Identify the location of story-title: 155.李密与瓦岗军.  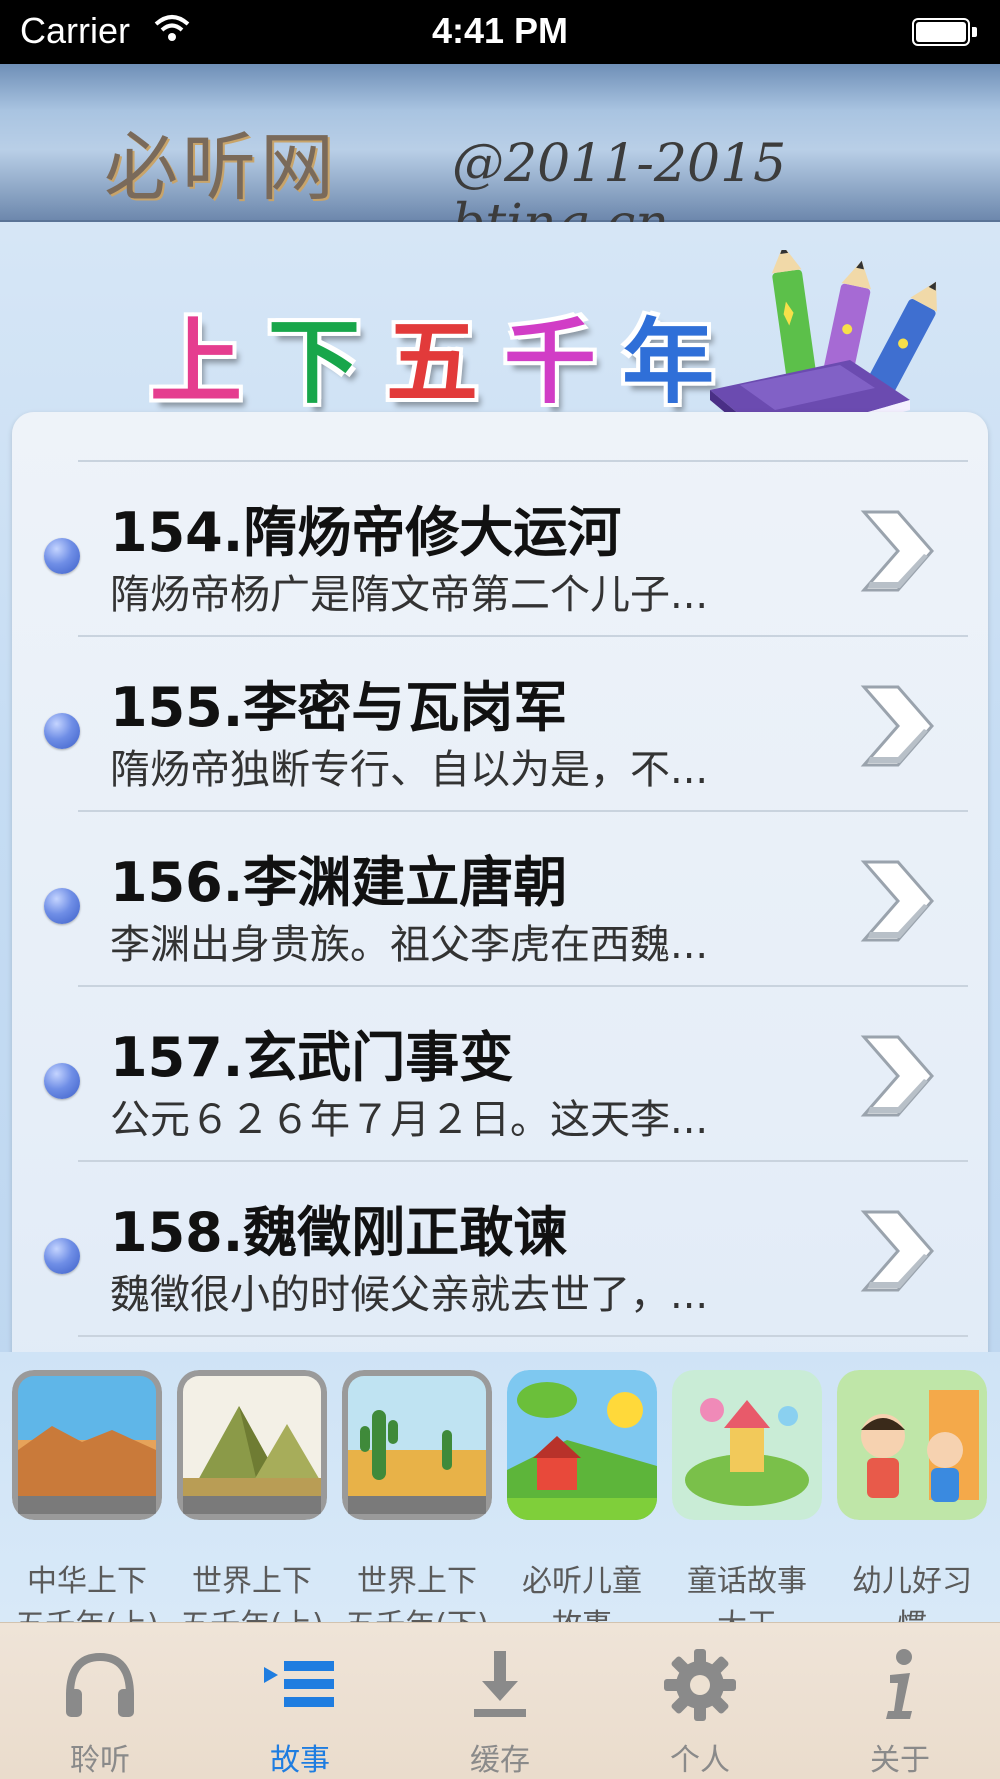
(339, 707).